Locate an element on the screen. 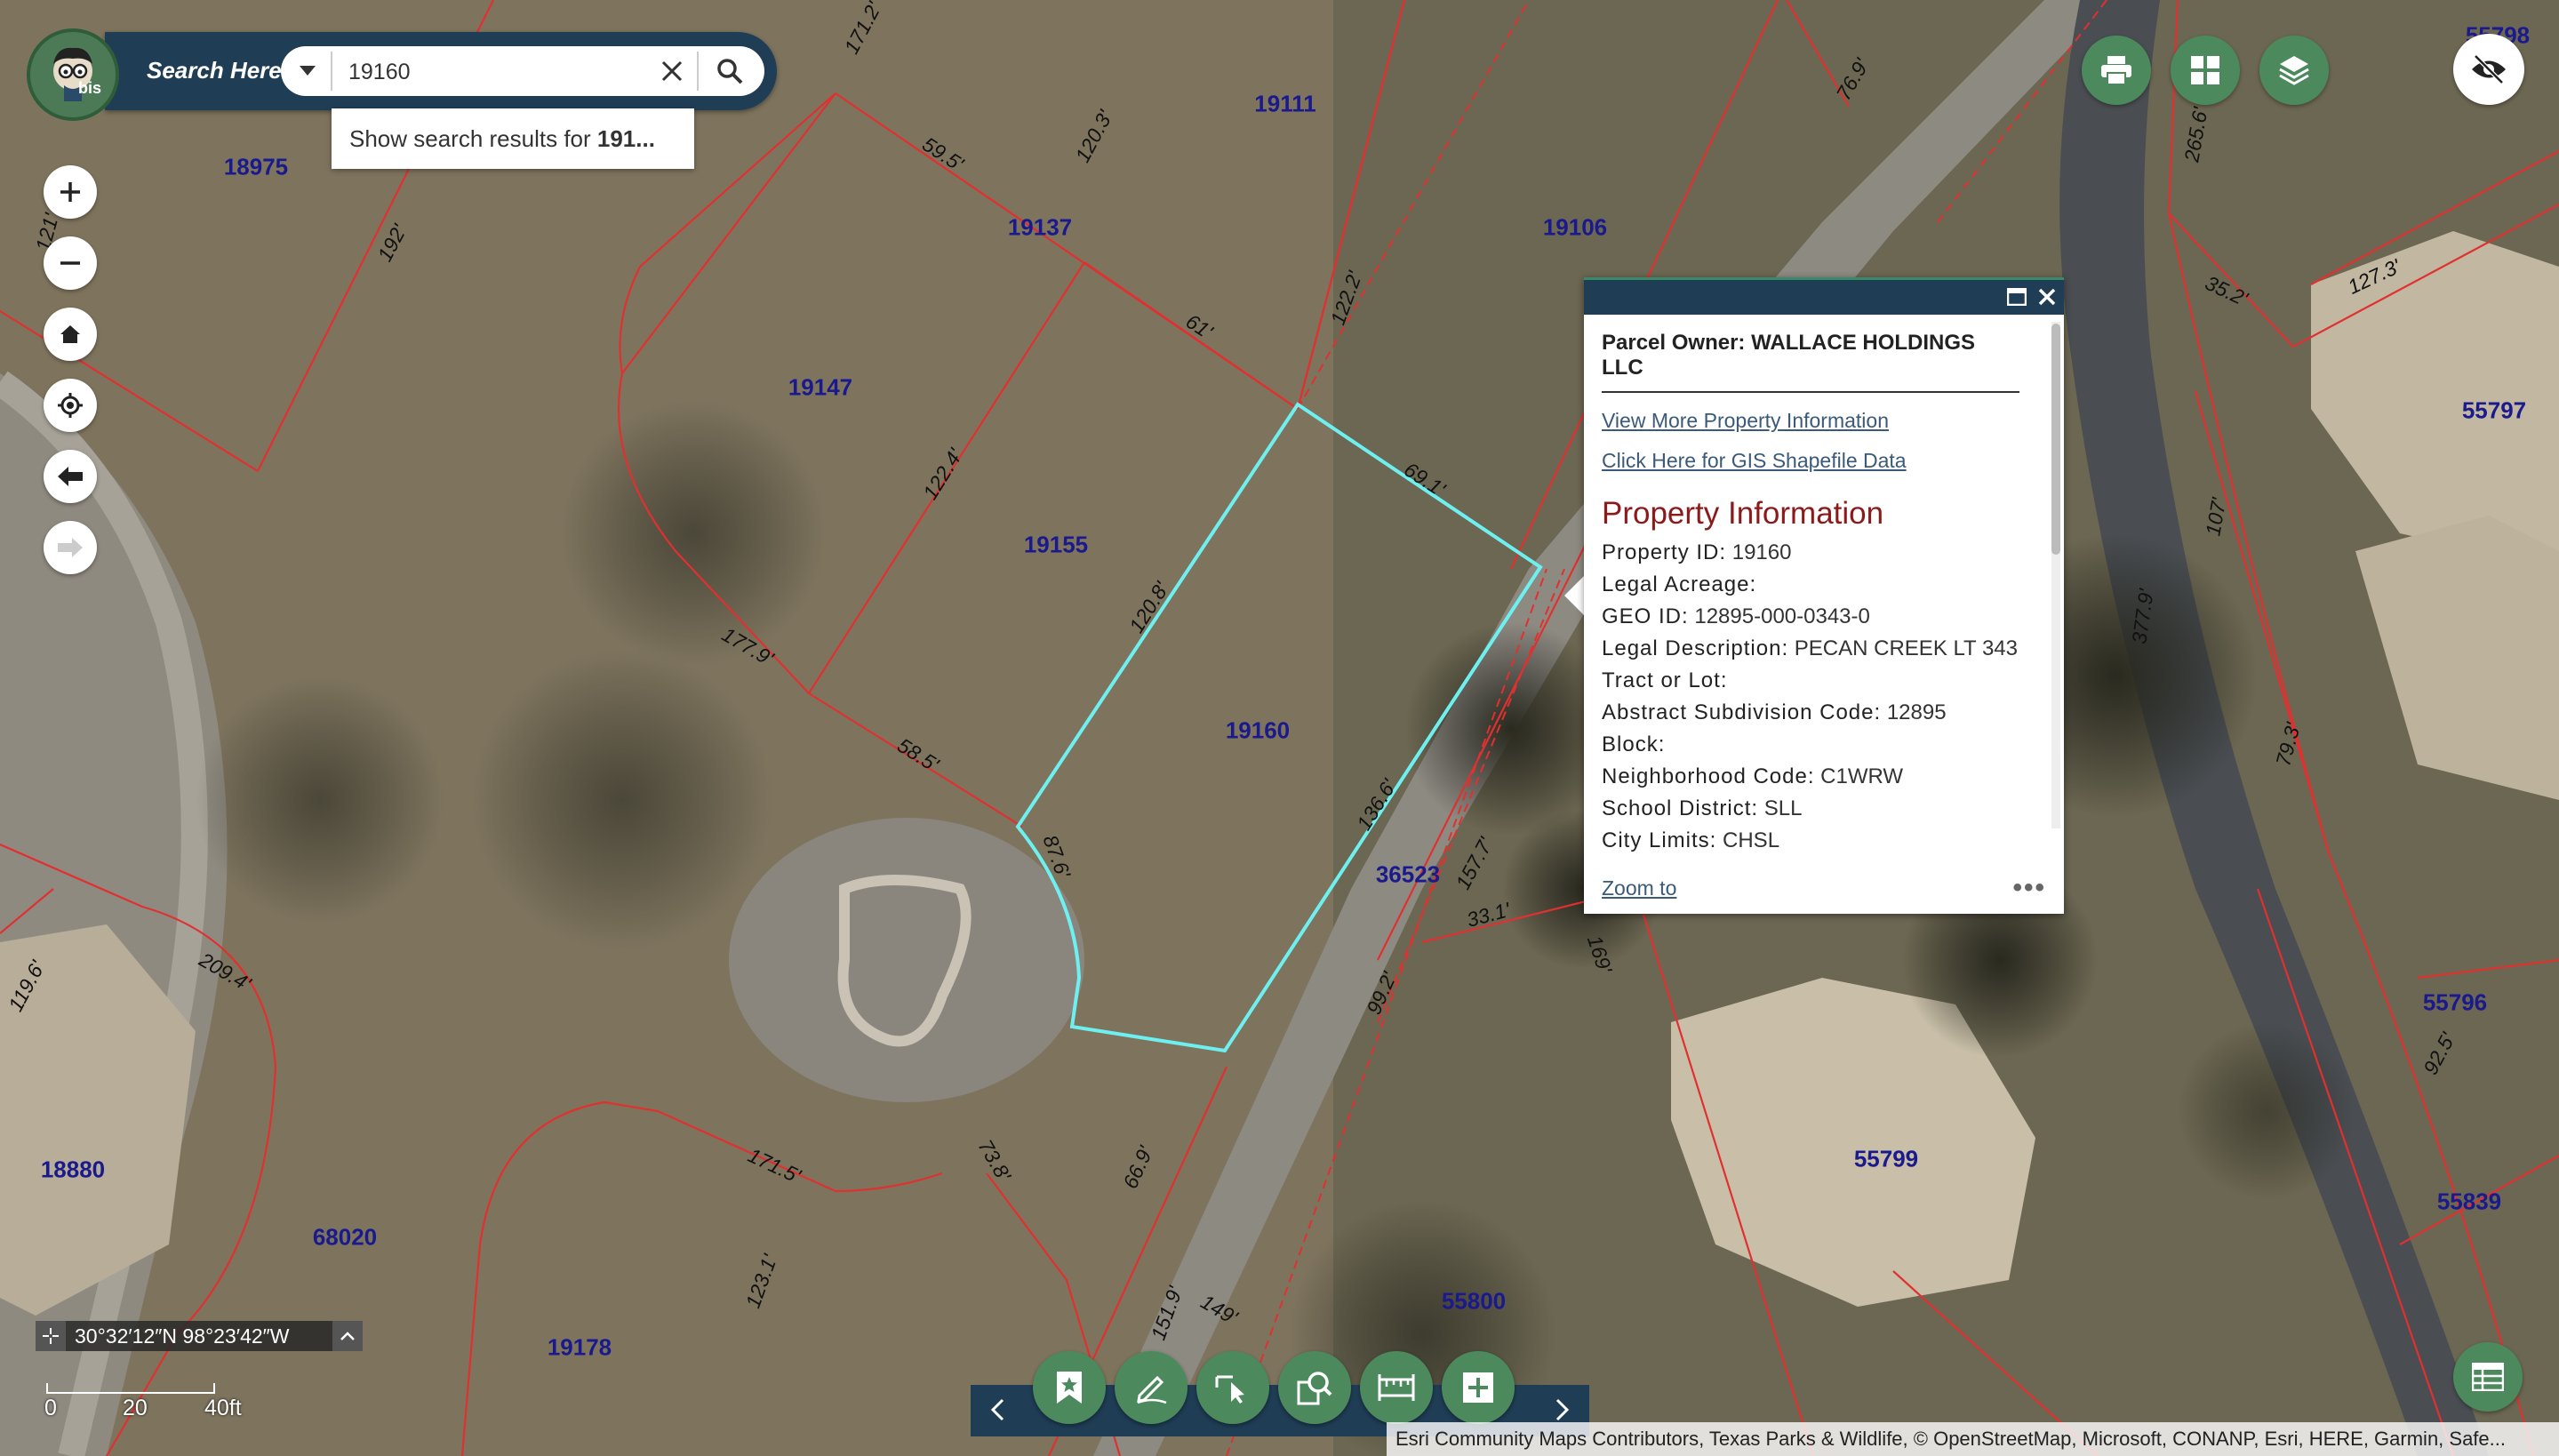  scale-label: 20 is located at coordinates (135, 1408).